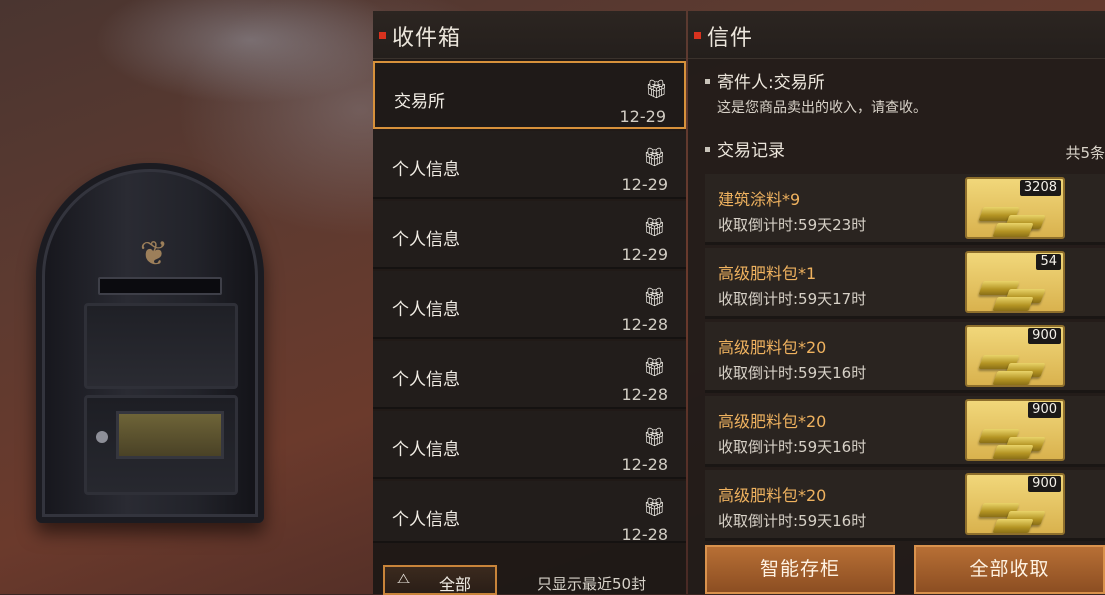 This screenshot has height=595, width=1105. What do you see at coordinates (896, 35) in the screenshot?
I see `mail-header: 信件` at bounding box center [896, 35].